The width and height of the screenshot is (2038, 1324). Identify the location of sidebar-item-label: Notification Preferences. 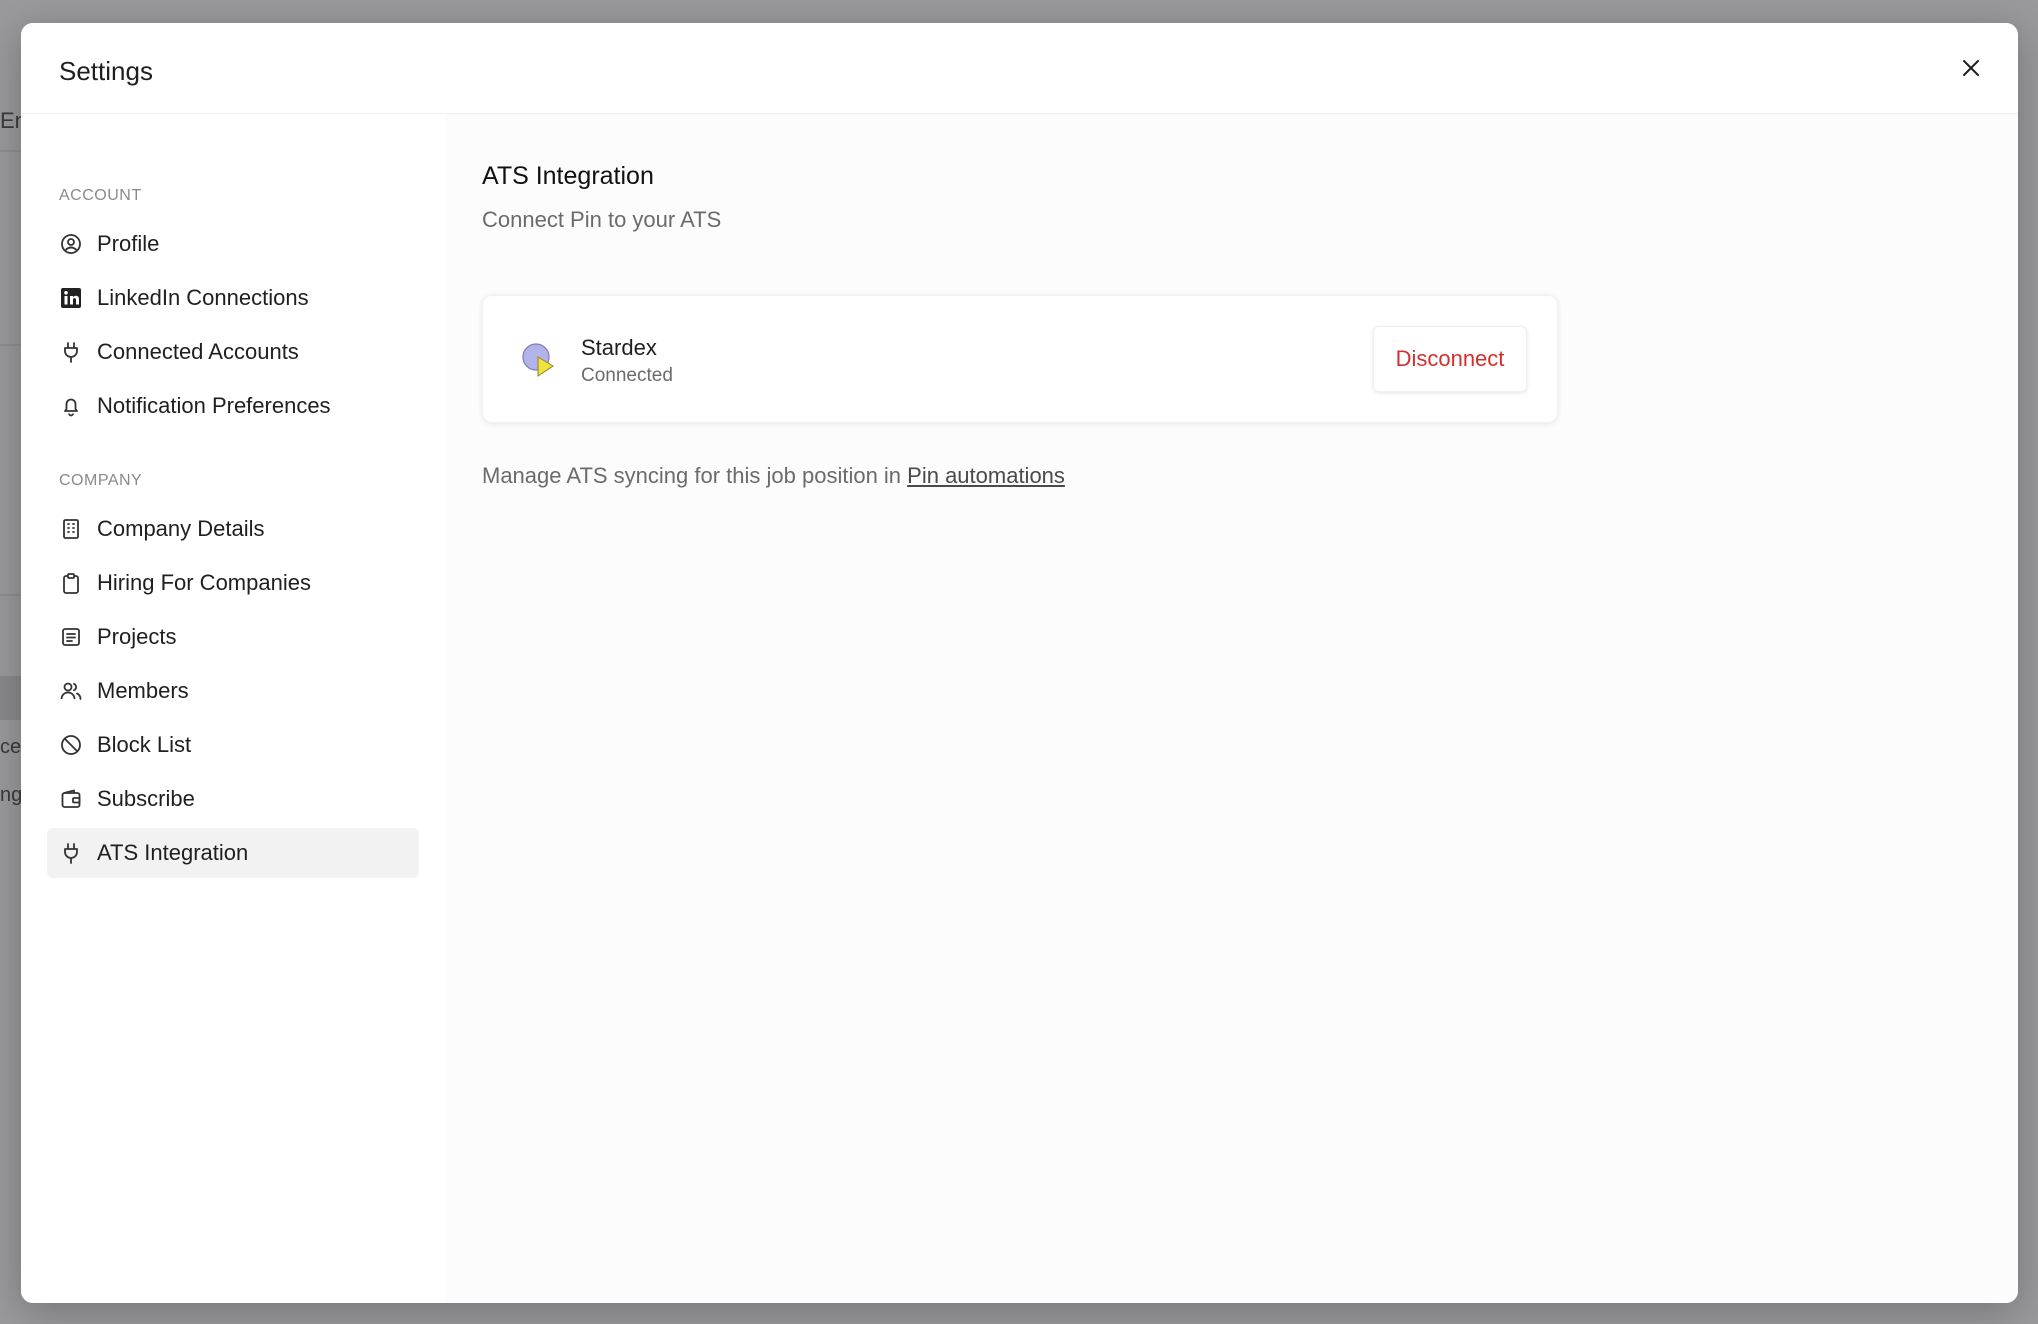
(214, 405).